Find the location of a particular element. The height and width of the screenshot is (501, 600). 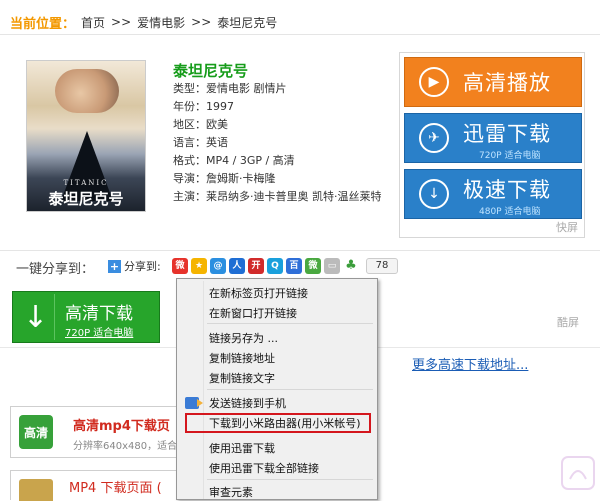

info-region: 地区：欧美 is located at coordinates (200, 124).